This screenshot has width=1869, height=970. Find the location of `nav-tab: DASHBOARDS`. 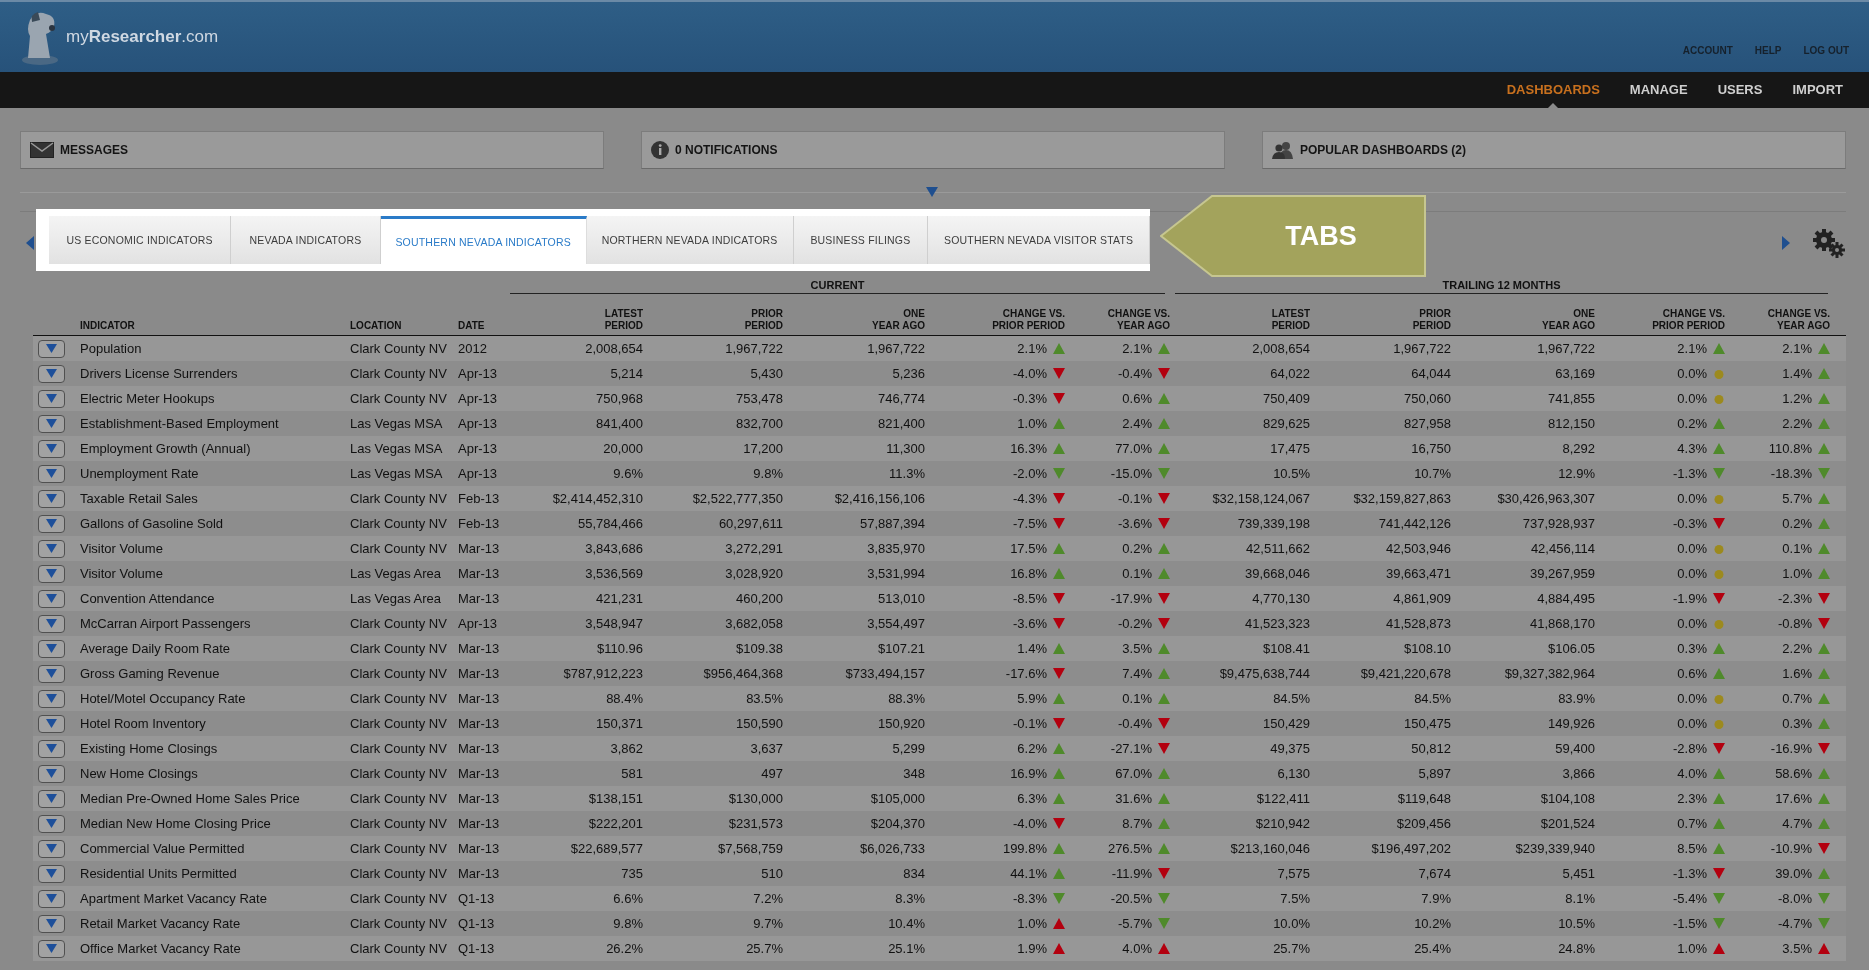

nav-tab: DASHBOARDS is located at coordinates (1553, 90).